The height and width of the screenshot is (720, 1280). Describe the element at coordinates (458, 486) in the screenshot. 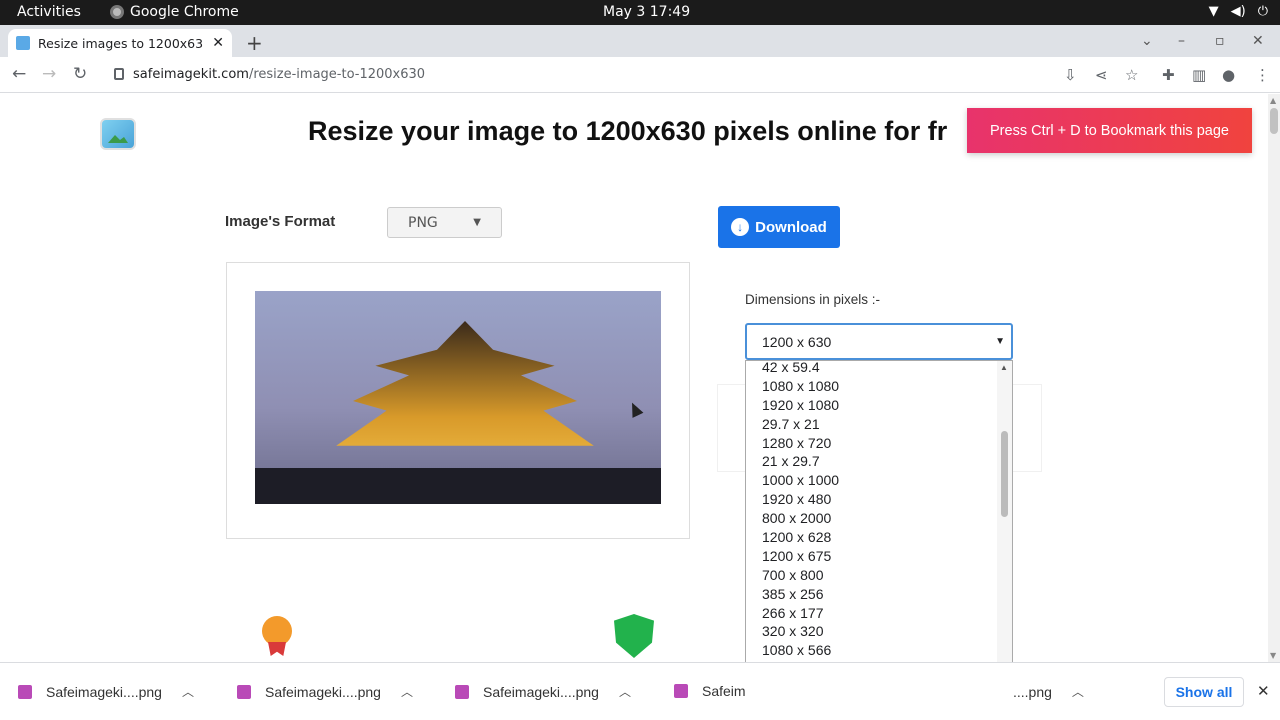

I see `building-base` at that location.